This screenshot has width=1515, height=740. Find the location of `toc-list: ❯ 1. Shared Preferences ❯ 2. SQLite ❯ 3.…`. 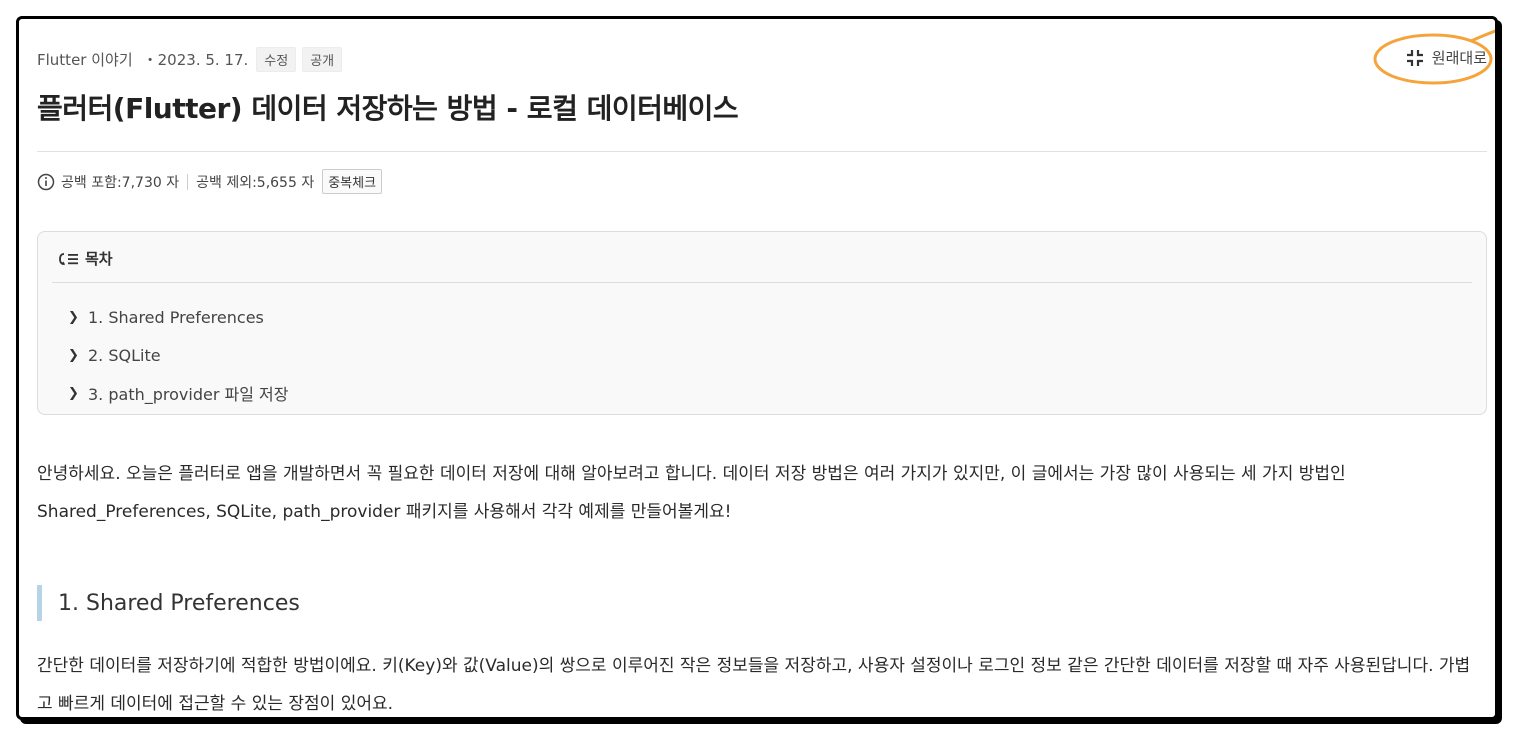

toc-list: ❯ 1. Shared Preferences ❯ 2. SQLite ❯ 3.… is located at coordinates (178, 355).